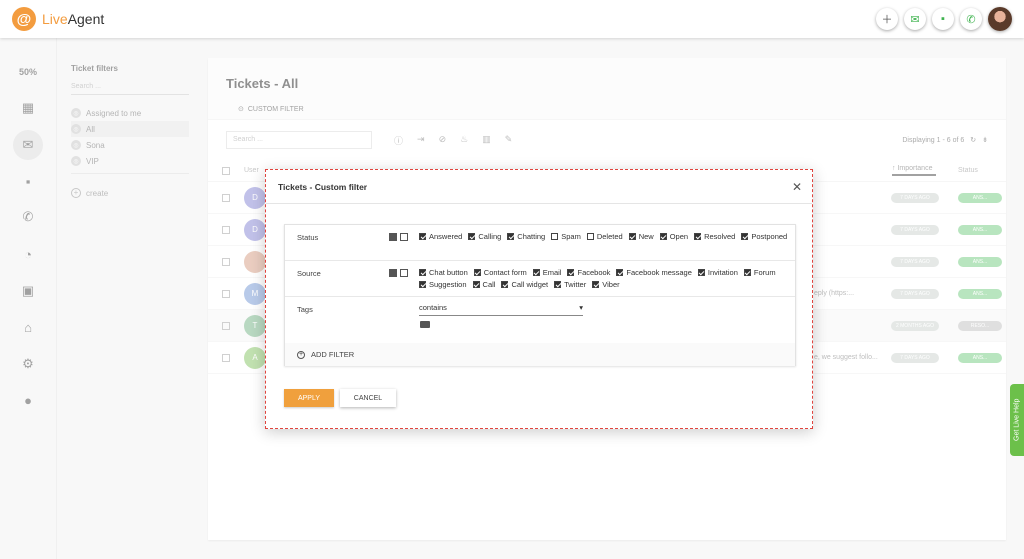  I want to click on cancel-button: CANCEL, so click(368, 398).